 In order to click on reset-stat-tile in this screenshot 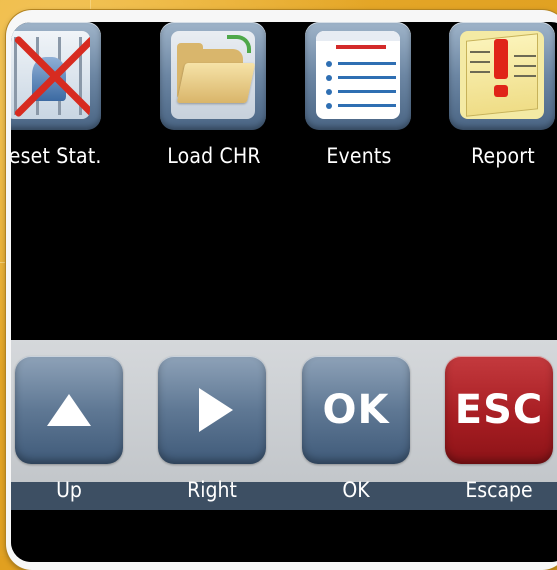, I will do `click(56, 76)`.